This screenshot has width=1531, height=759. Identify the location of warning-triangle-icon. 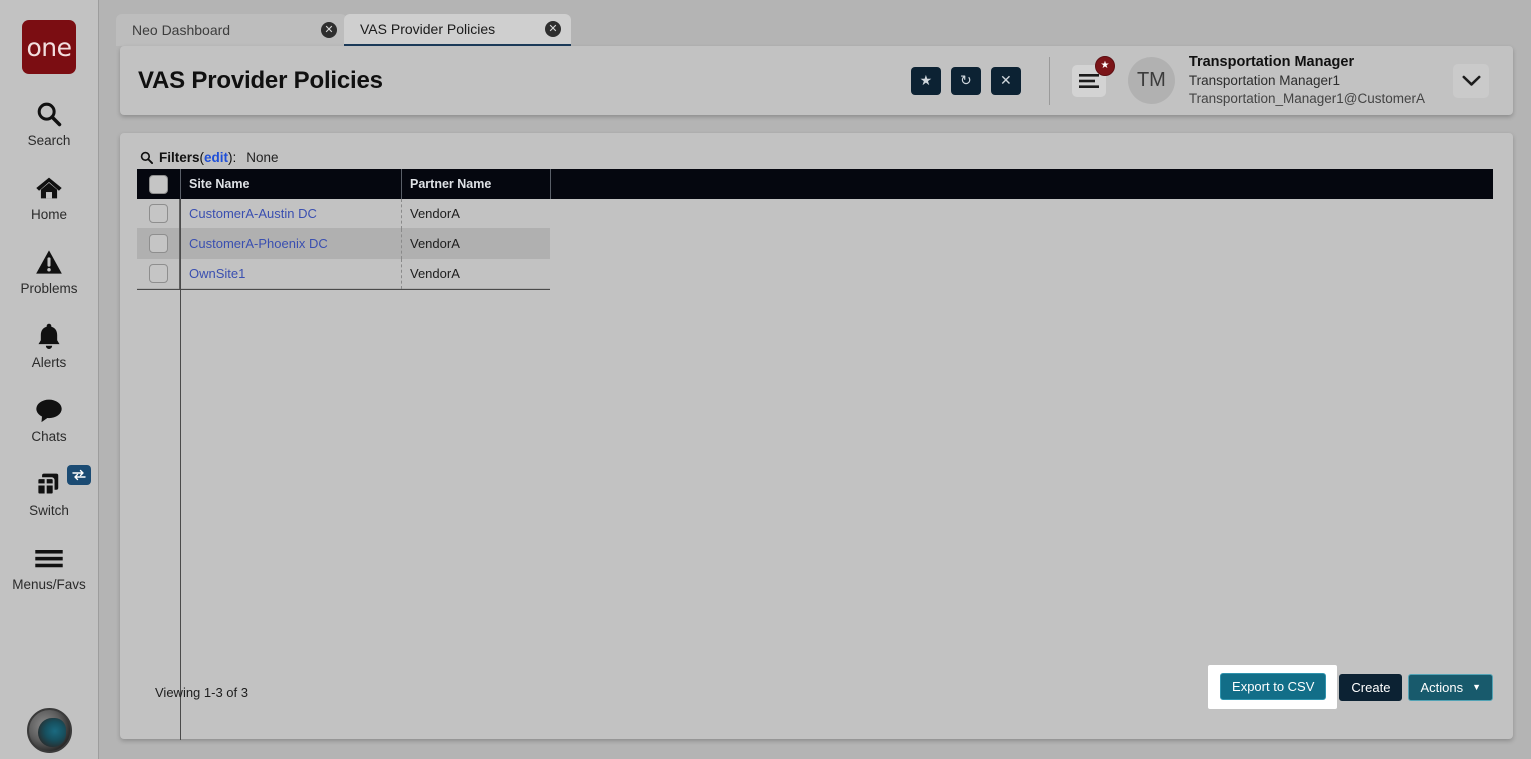
(49, 262).